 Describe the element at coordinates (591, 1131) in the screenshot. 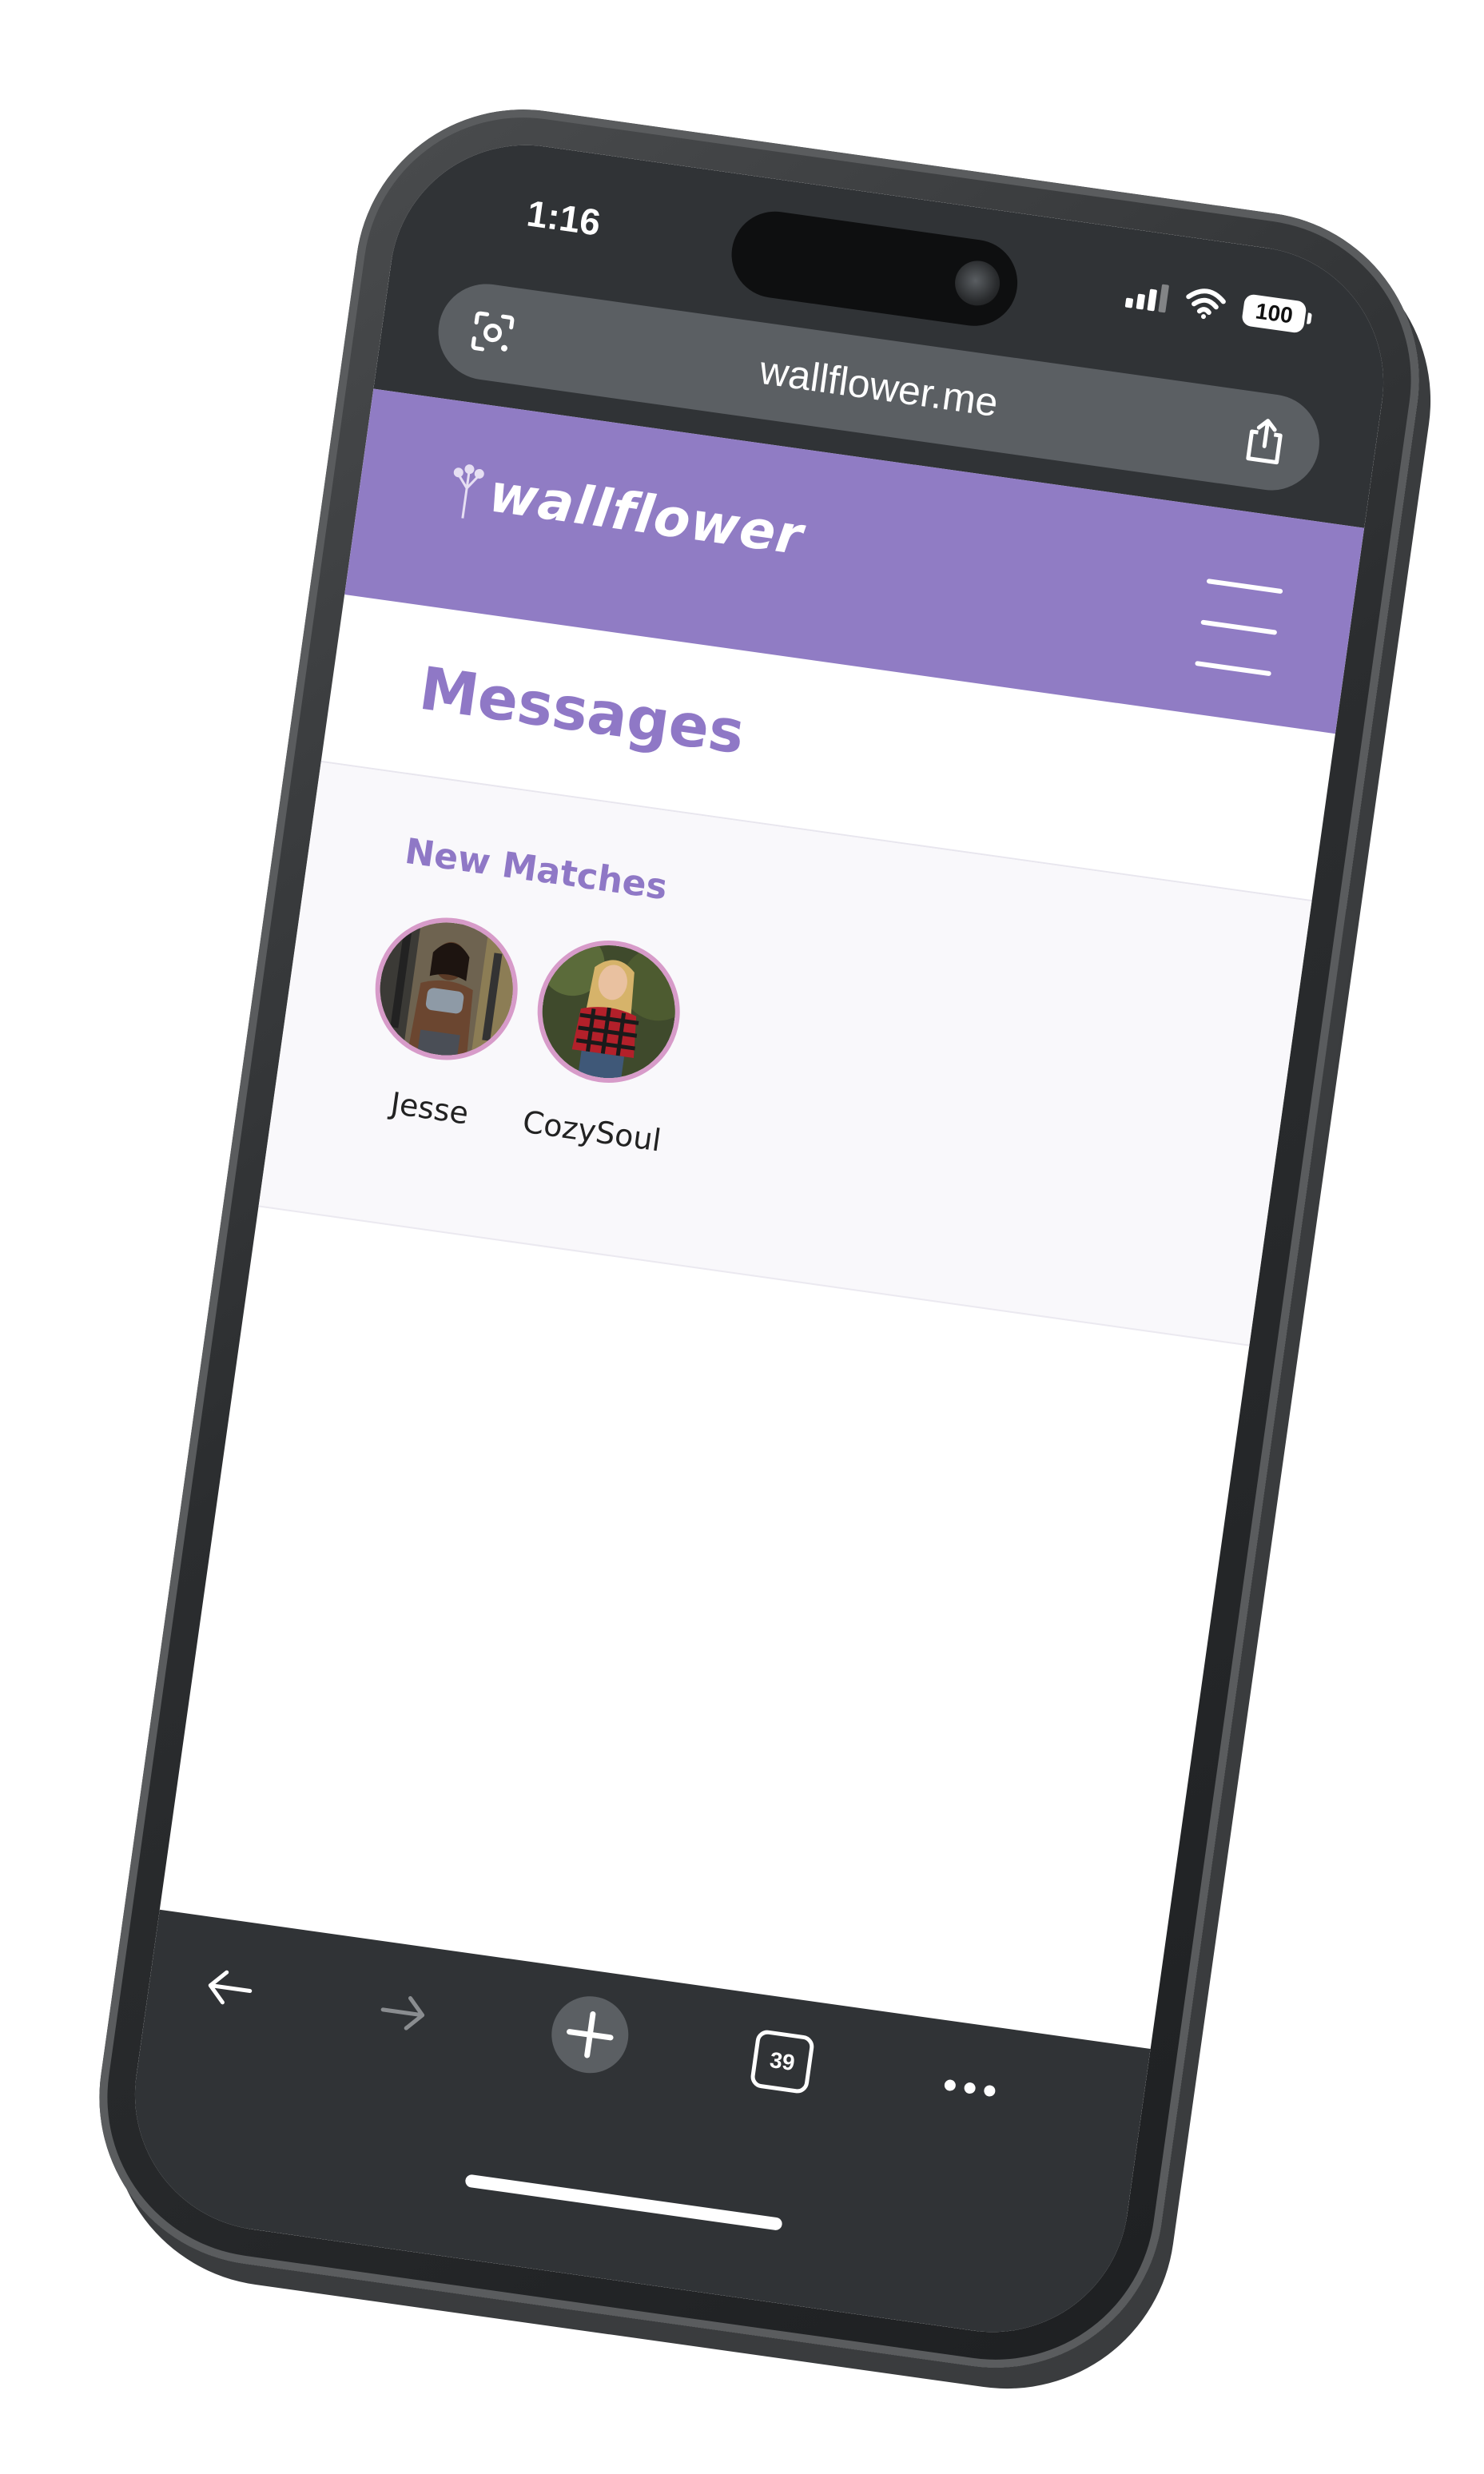

I see `match-name: CozySoul` at that location.